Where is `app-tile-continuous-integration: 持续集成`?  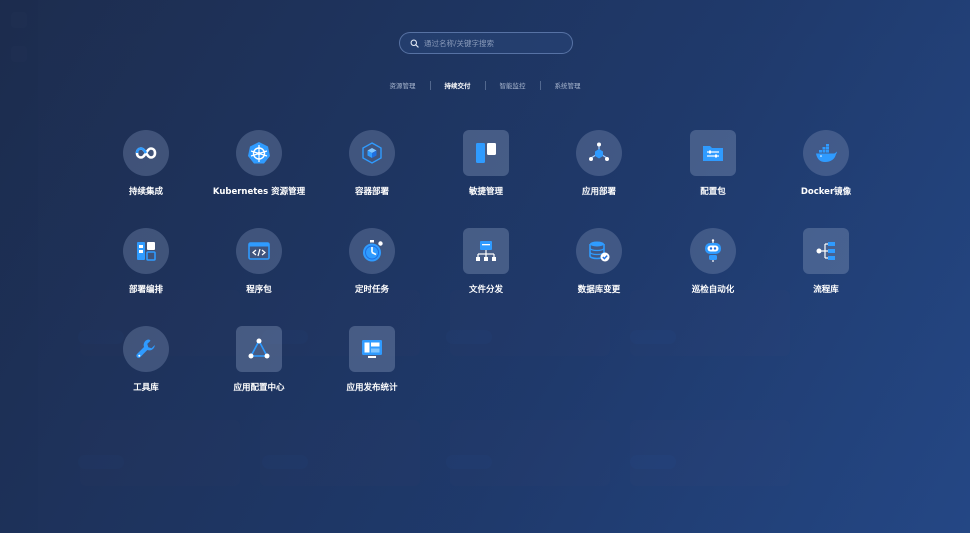
app-tile-continuous-integration: 持续集成 is located at coordinates (146, 163).